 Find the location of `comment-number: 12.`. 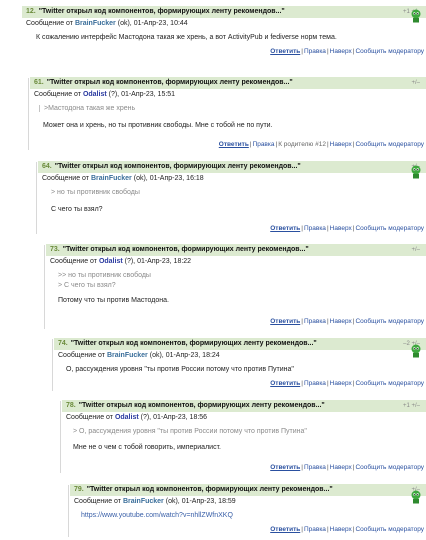

comment-number: 12. is located at coordinates (31, 11).